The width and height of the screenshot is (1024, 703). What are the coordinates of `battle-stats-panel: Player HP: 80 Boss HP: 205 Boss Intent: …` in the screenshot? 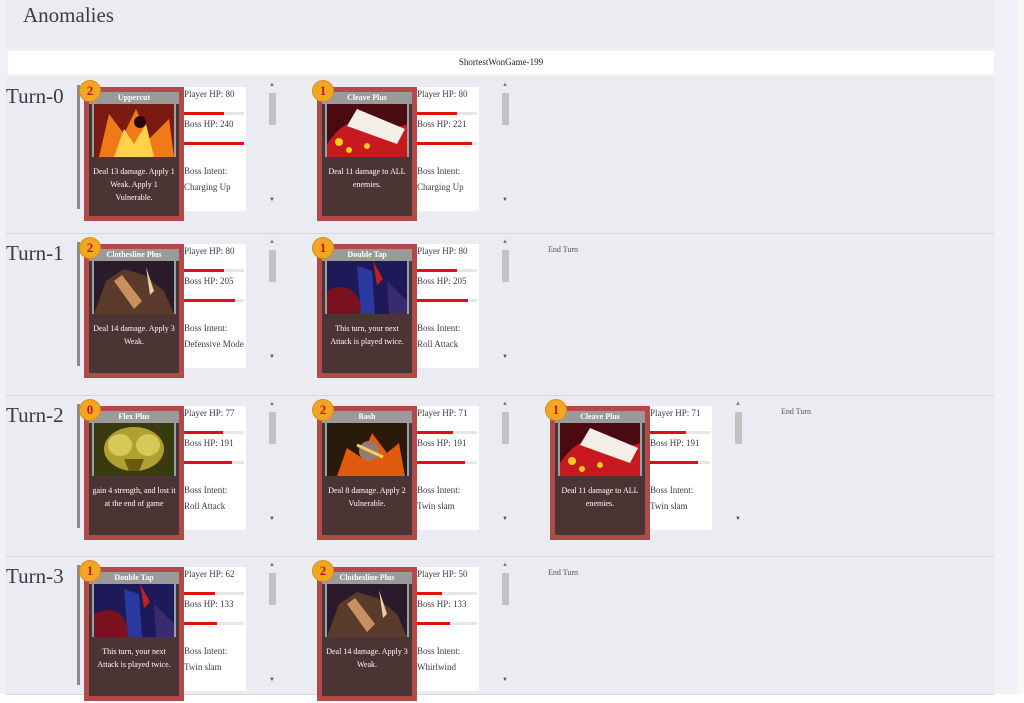 It's located at (215, 306).